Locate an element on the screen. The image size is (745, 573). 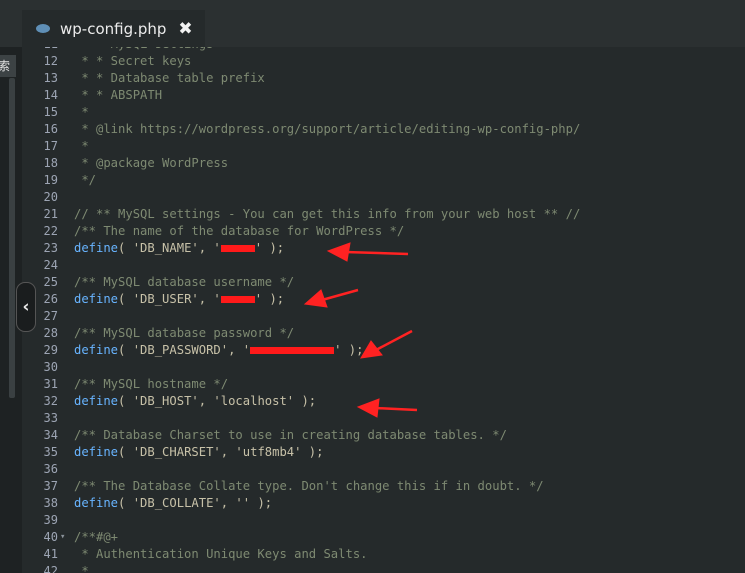
arrow-db-name is located at coordinates (367, 252).